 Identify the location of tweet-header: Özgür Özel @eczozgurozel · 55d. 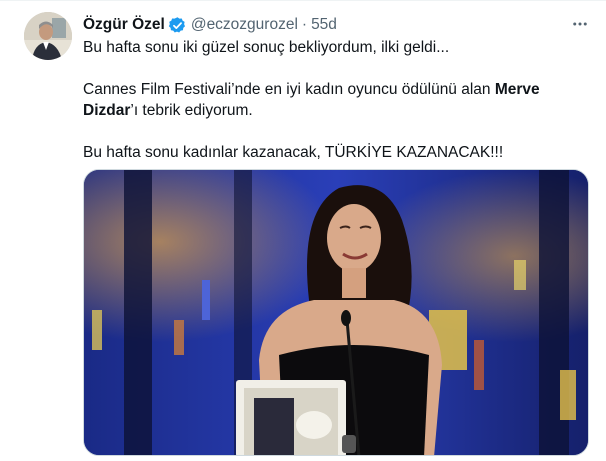
(210, 25).